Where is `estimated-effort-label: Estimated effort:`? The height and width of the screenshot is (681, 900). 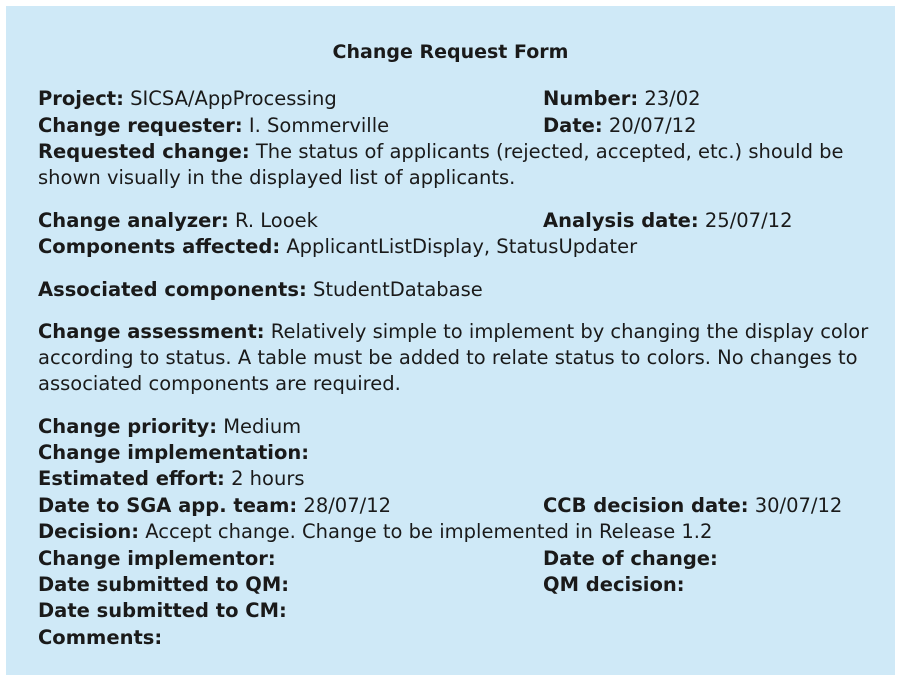
estimated-effort-label: Estimated effort: is located at coordinates (131, 478).